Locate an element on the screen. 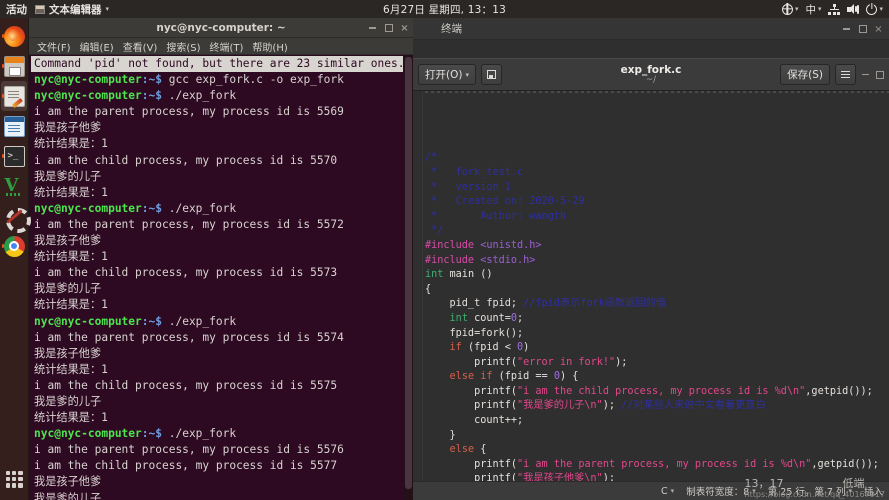 The width and height of the screenshot is (889, 500). menu-file: 文件(F) is located at coordinates (54, 46).